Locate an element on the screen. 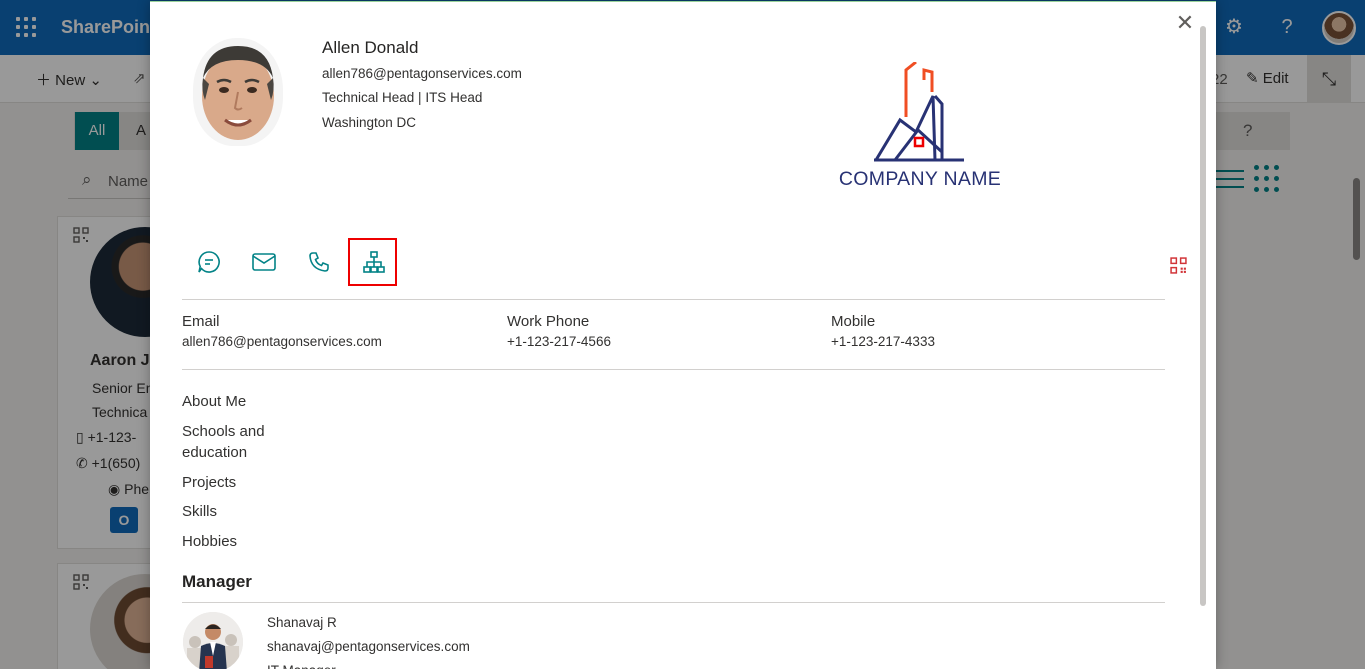  profile-role: Technical Head | ITS Head is located at coordinates (402, 97).